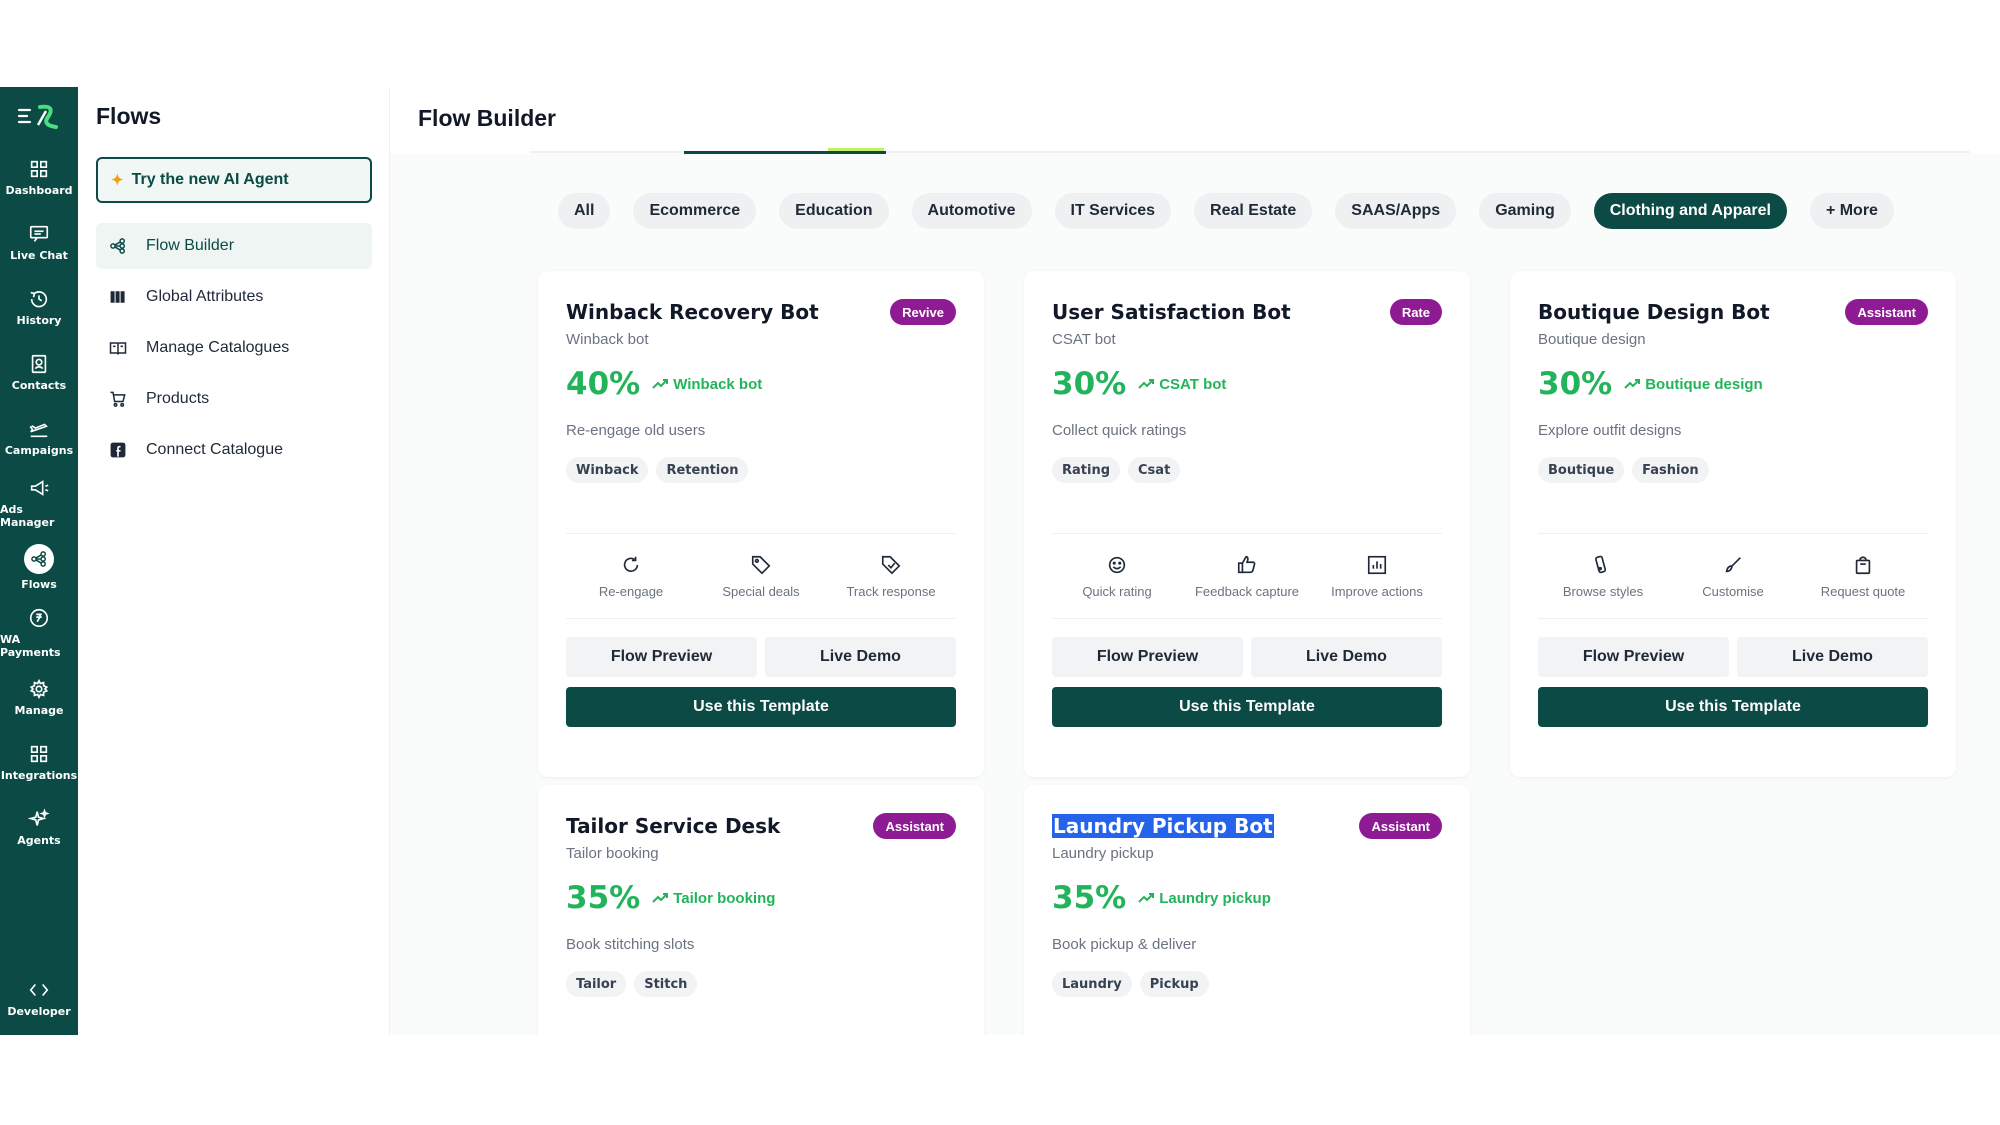 Image resolution: width=2000 pixels, height=1125 pixels. What do you see at coordinates (1117, 576) in the screenshot?
I see `feature-item: Quick rating` at bounding box center [1117, 576].